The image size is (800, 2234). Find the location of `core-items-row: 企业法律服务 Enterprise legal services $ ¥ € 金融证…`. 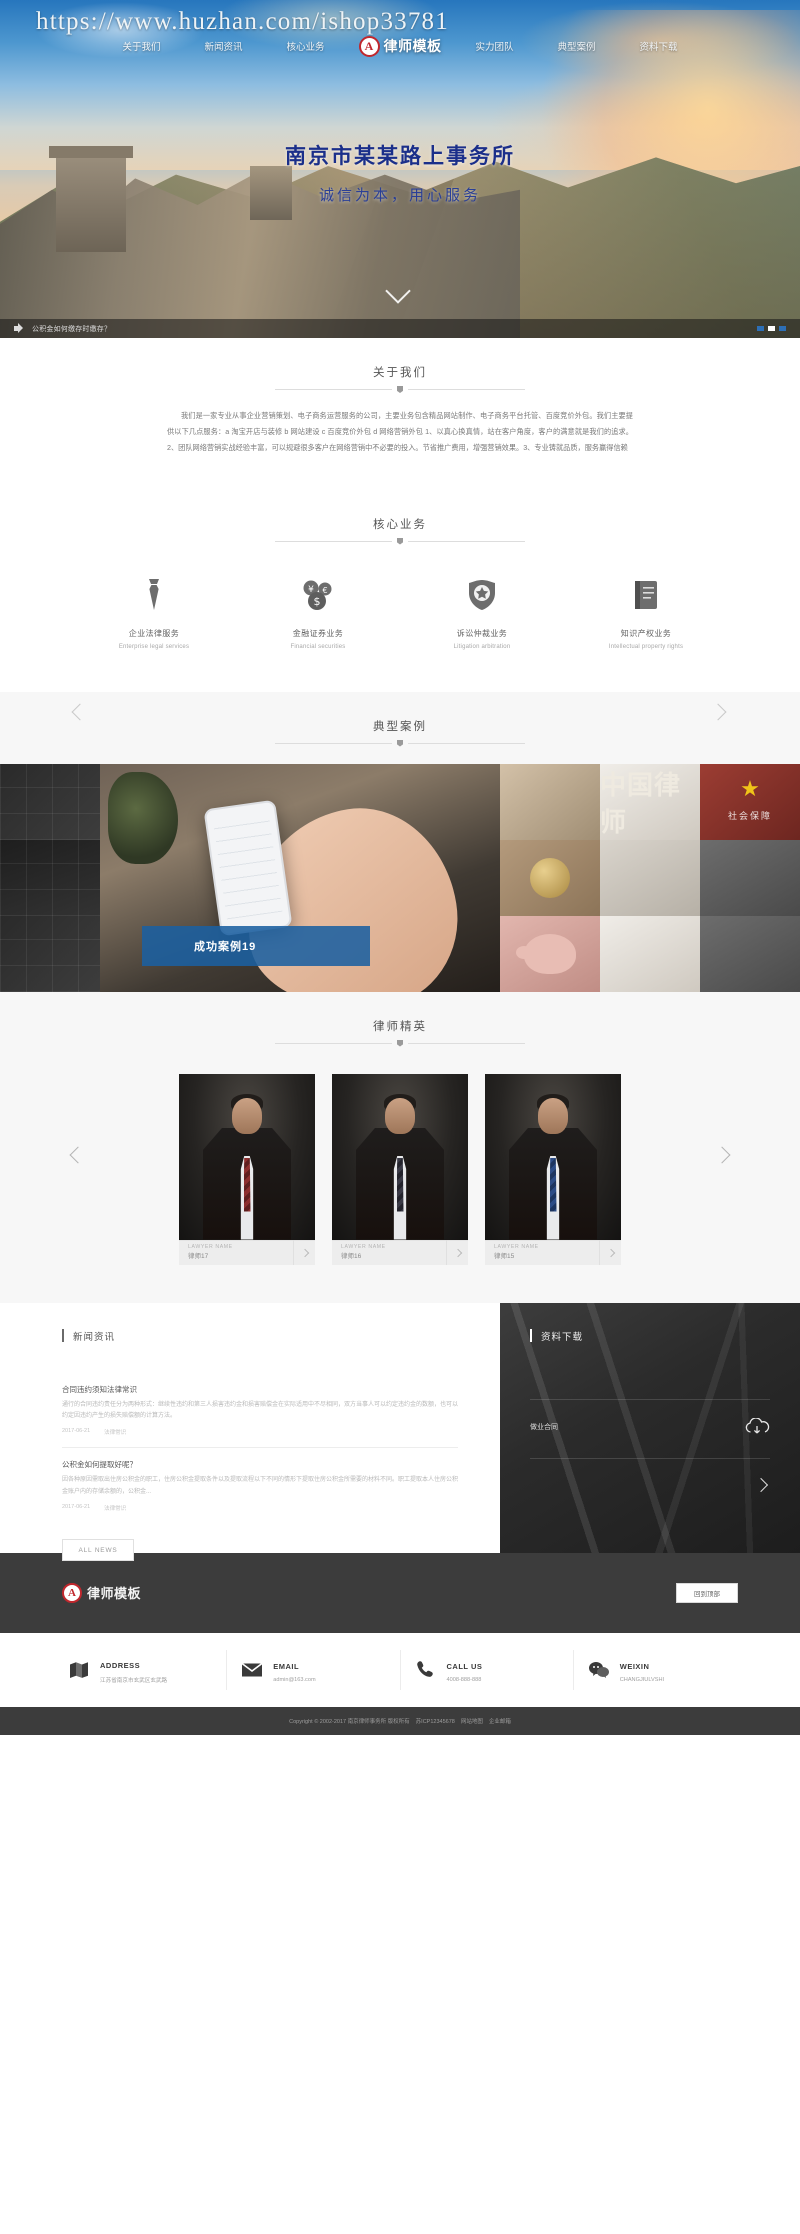

core-items-row: 企业法律服务 Enterprise legal services $ ¥ € 金融证… is located at coordinates (400, 613).